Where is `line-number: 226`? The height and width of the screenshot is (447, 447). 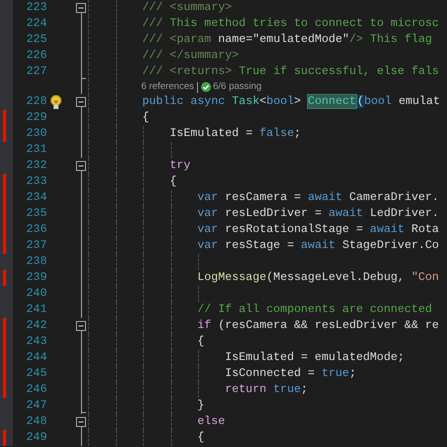 line-number: 226 is located at coordinates (36, 55).